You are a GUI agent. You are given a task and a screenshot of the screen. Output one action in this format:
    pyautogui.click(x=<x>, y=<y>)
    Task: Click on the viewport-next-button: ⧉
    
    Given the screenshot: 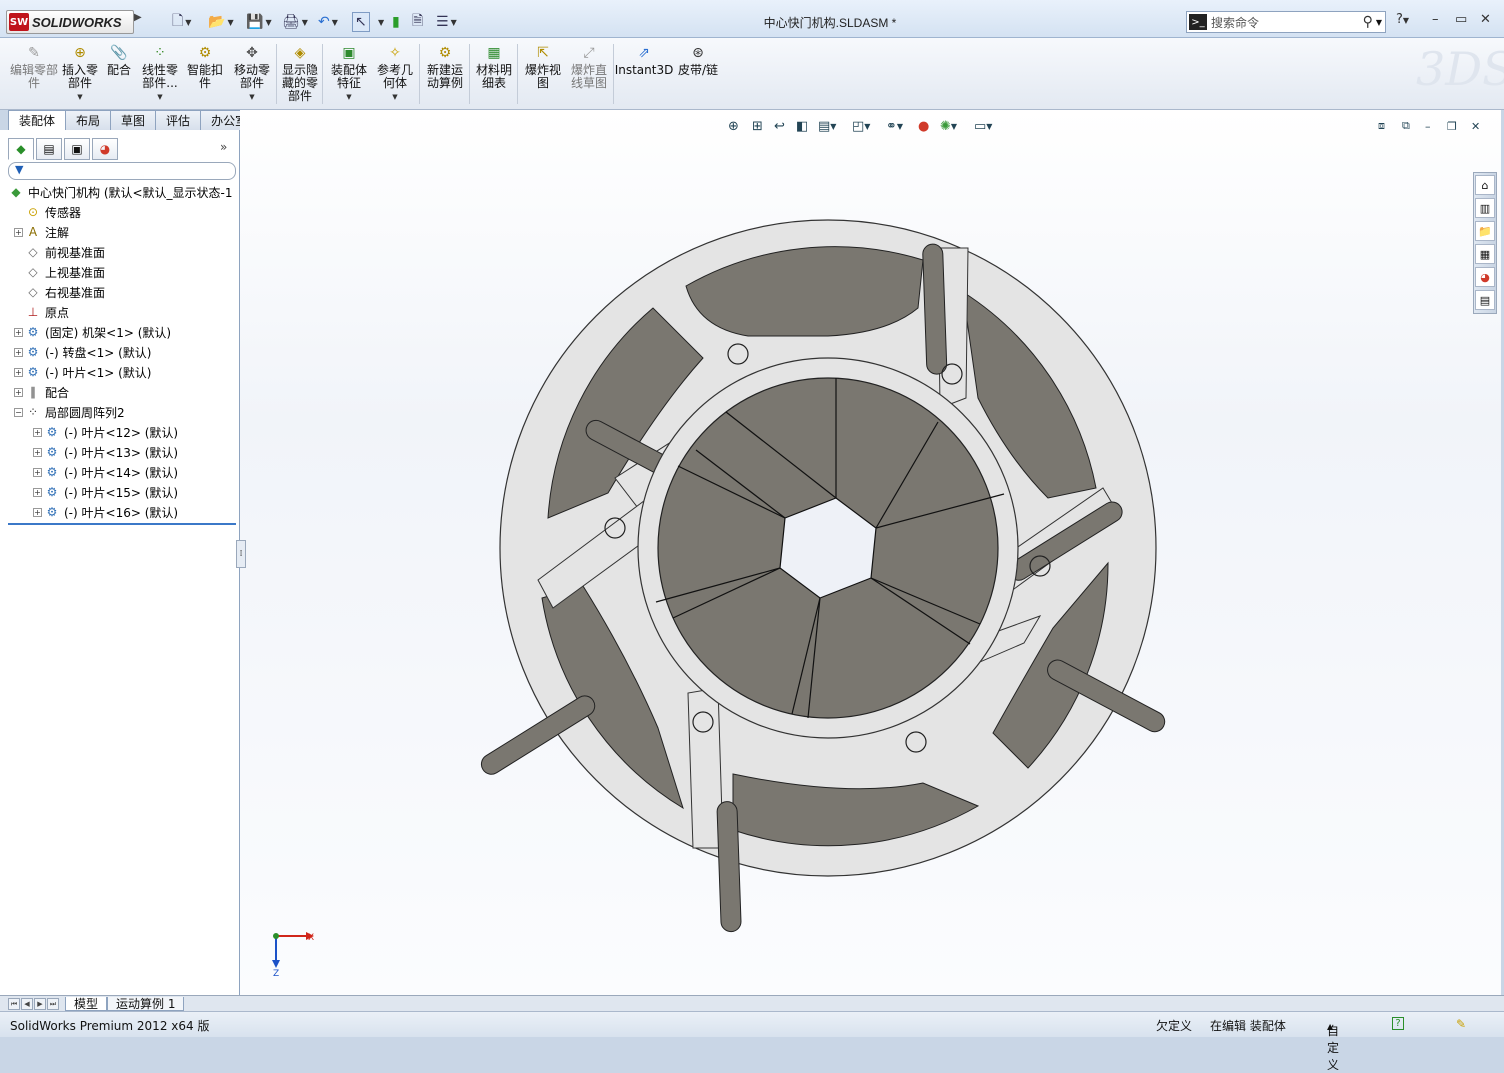 What is the action you would take?
    pyautogui.click(x=1406, y=126)
    